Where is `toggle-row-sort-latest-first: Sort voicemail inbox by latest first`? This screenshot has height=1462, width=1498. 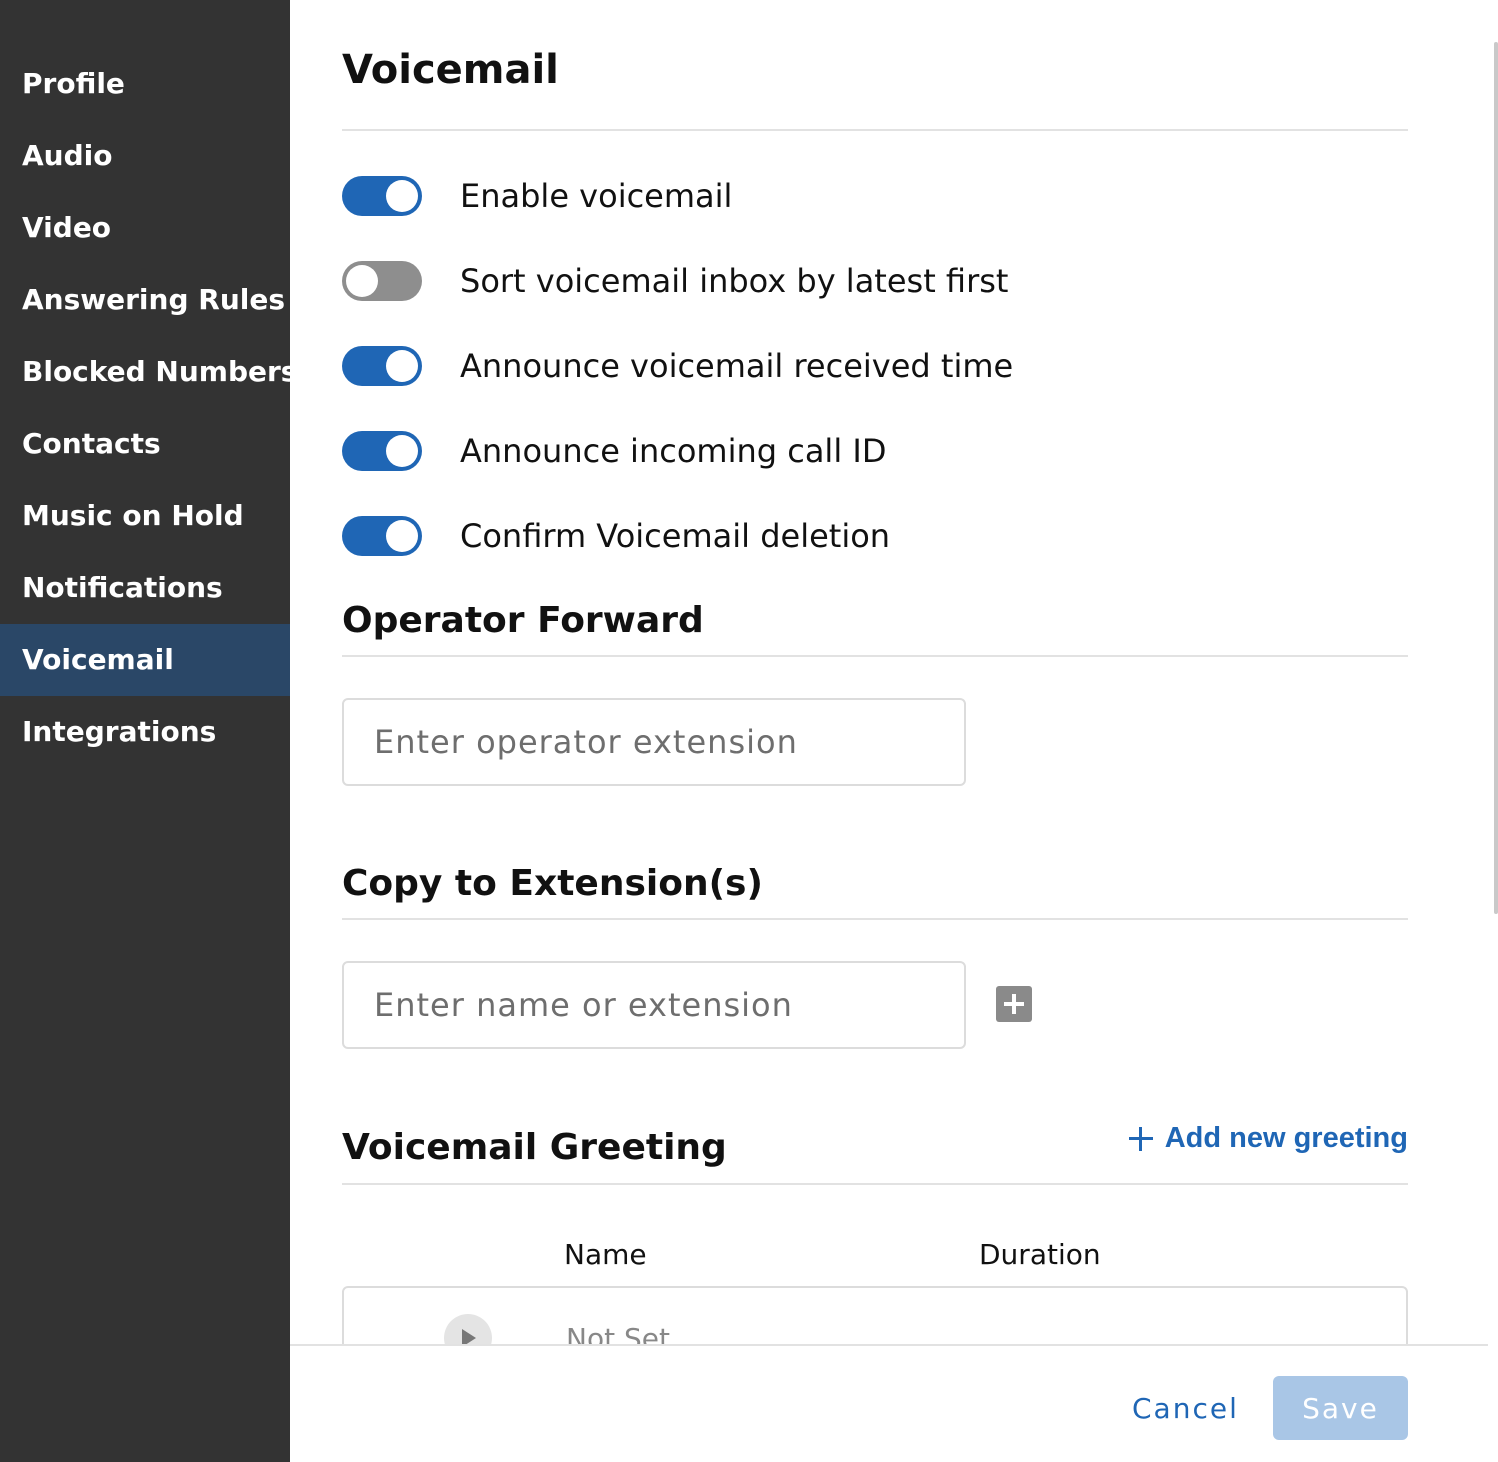
toggle-row-sort-latest-first: Sort voicemail inbox by latest first is located at coordinates (675, 281).